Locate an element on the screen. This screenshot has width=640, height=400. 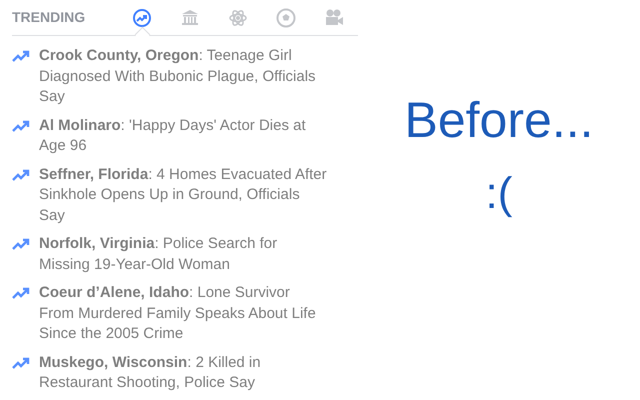
building-icon is located at coordinates (190, 18).